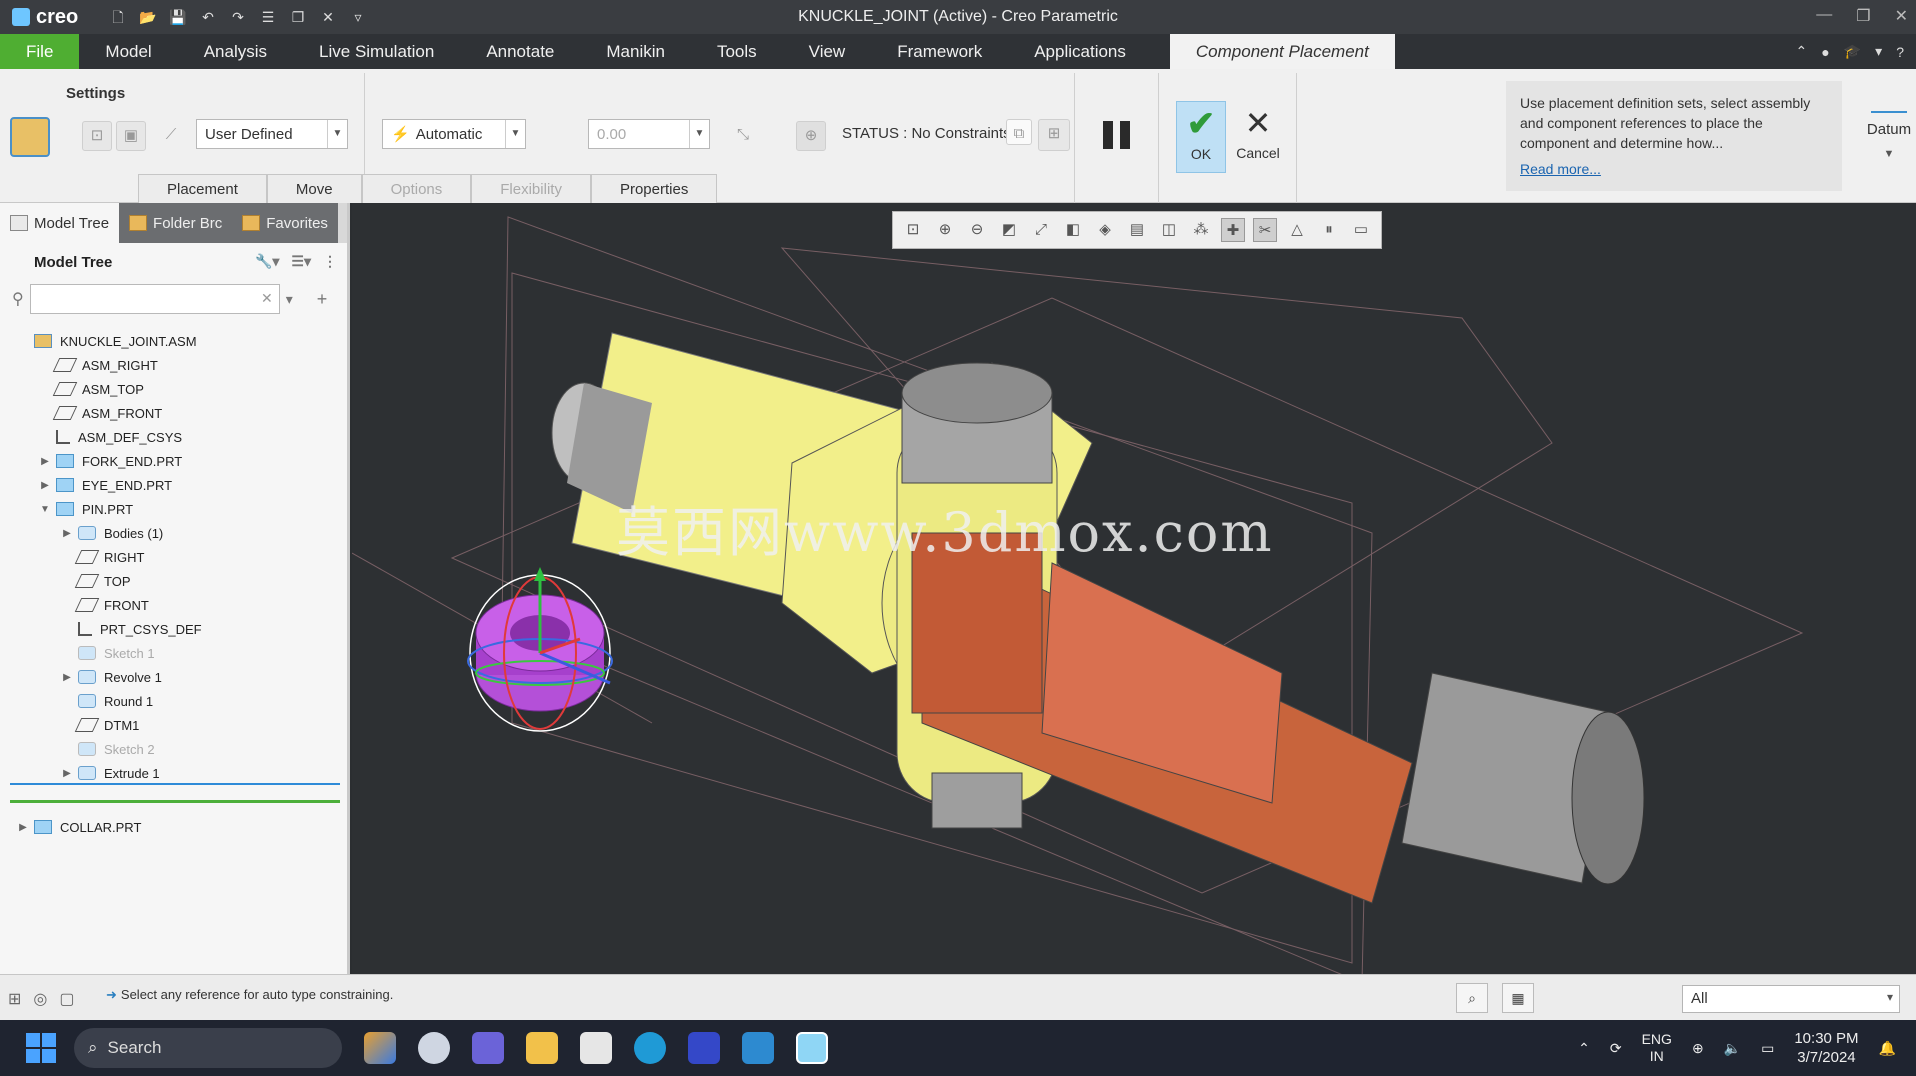  Describe the element at coordinates (70, 827) in the screenshot. I see `tree-node-collar: ▶ COLLAR.PRT` at that location.